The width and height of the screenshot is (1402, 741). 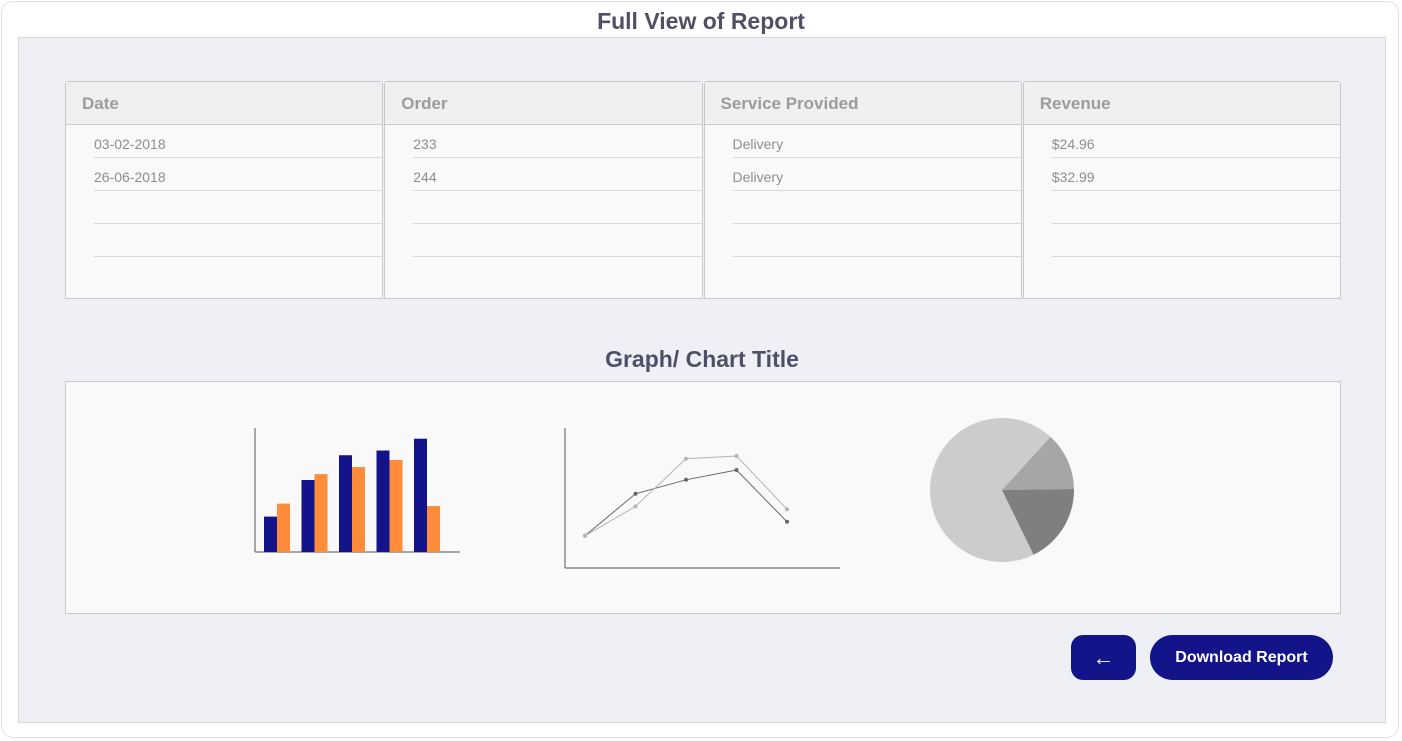 What do you see at coordinates (1195, 174) in the screenshot?
I see `table-cell: $32.99` at bounding box center [1195, 174].